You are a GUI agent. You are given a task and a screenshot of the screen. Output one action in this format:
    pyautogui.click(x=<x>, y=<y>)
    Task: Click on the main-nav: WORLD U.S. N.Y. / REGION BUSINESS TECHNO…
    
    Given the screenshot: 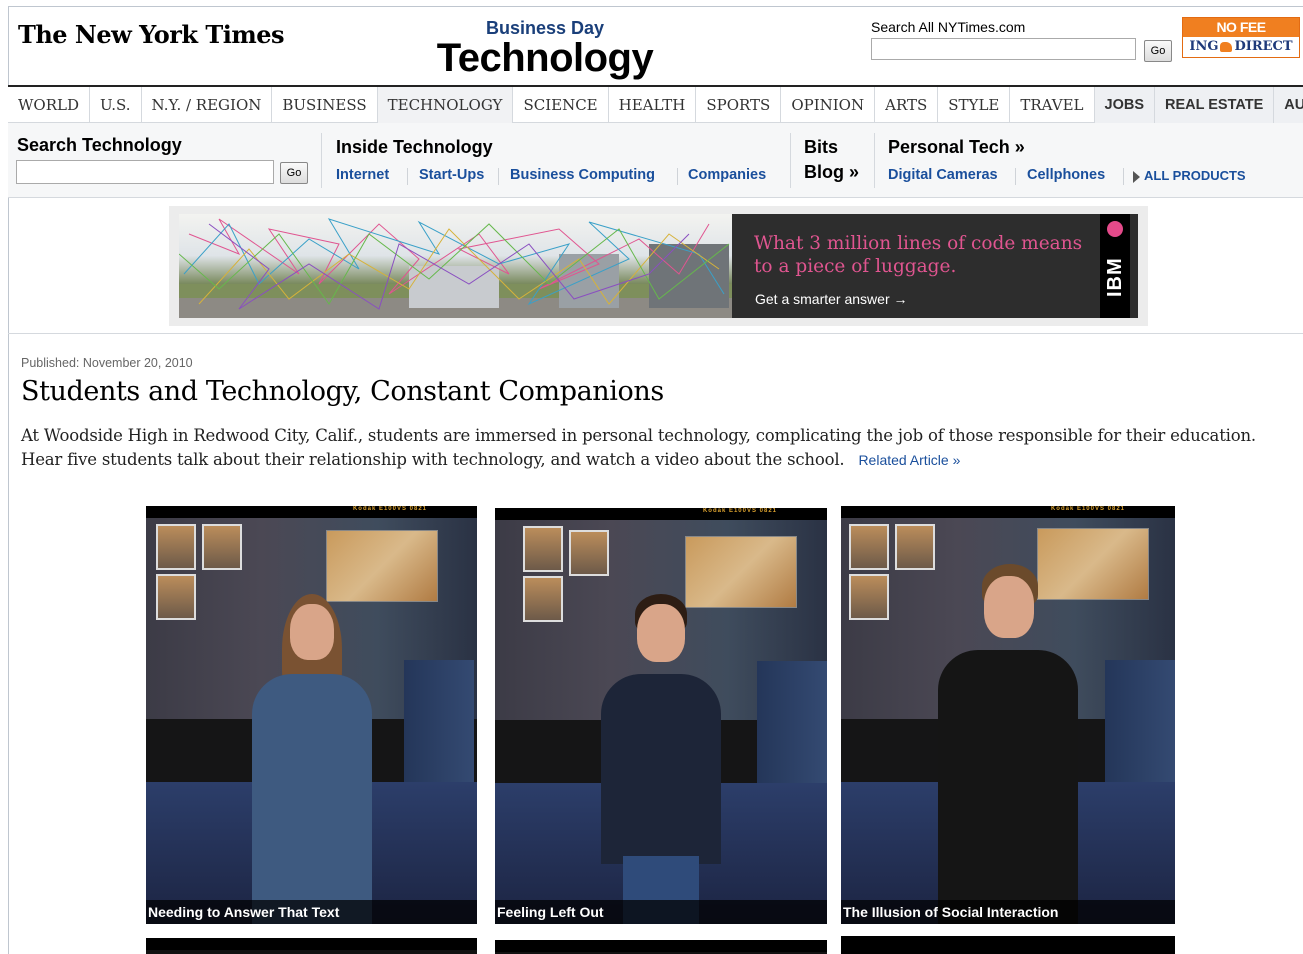 What is the action you would take?
    pyautogui.click(x=655, y=104)
    